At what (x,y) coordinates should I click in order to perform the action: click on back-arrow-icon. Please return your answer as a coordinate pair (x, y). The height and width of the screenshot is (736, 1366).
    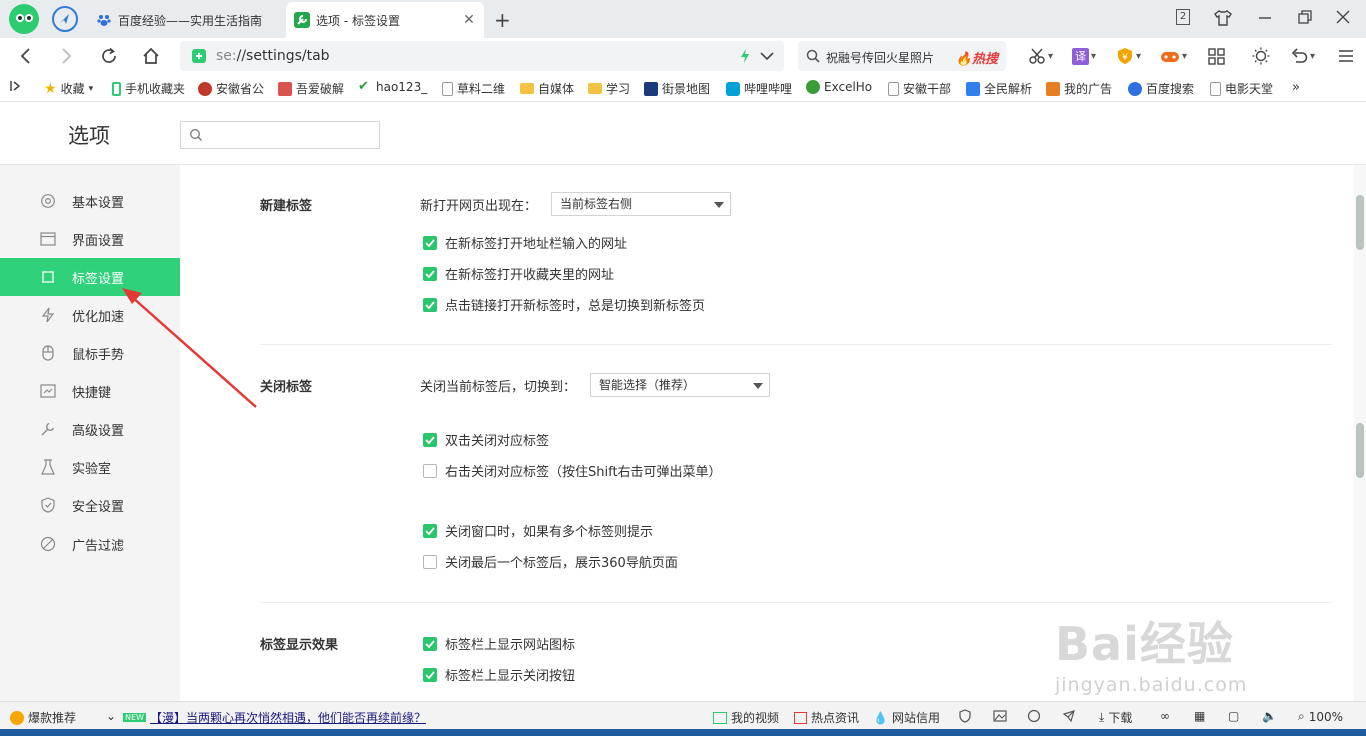
    Looking at the image, I should click on (25, 56).